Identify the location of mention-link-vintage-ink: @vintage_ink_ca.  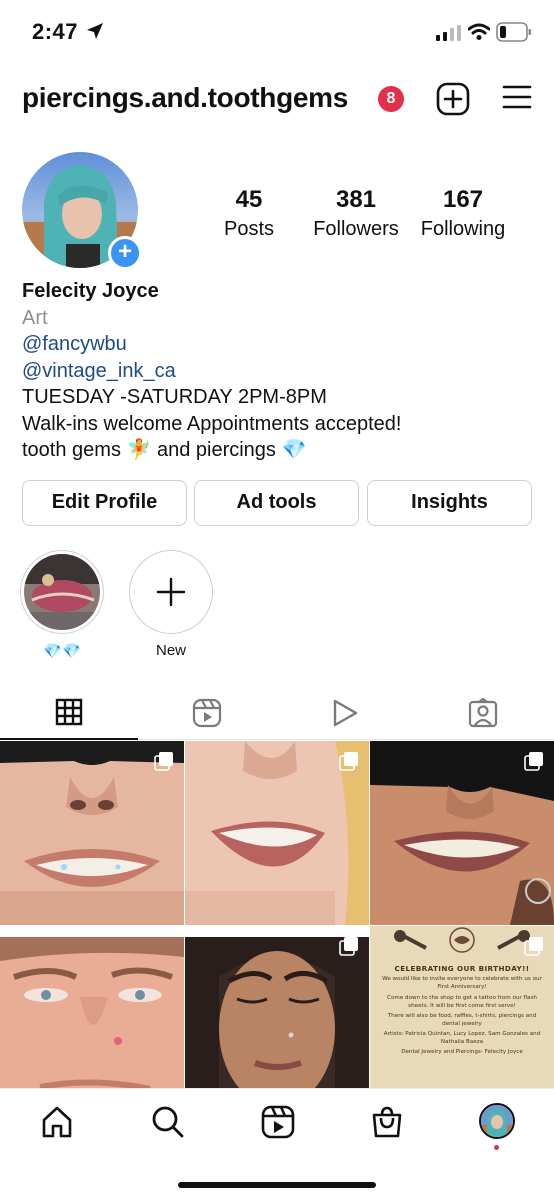
(282, 371).